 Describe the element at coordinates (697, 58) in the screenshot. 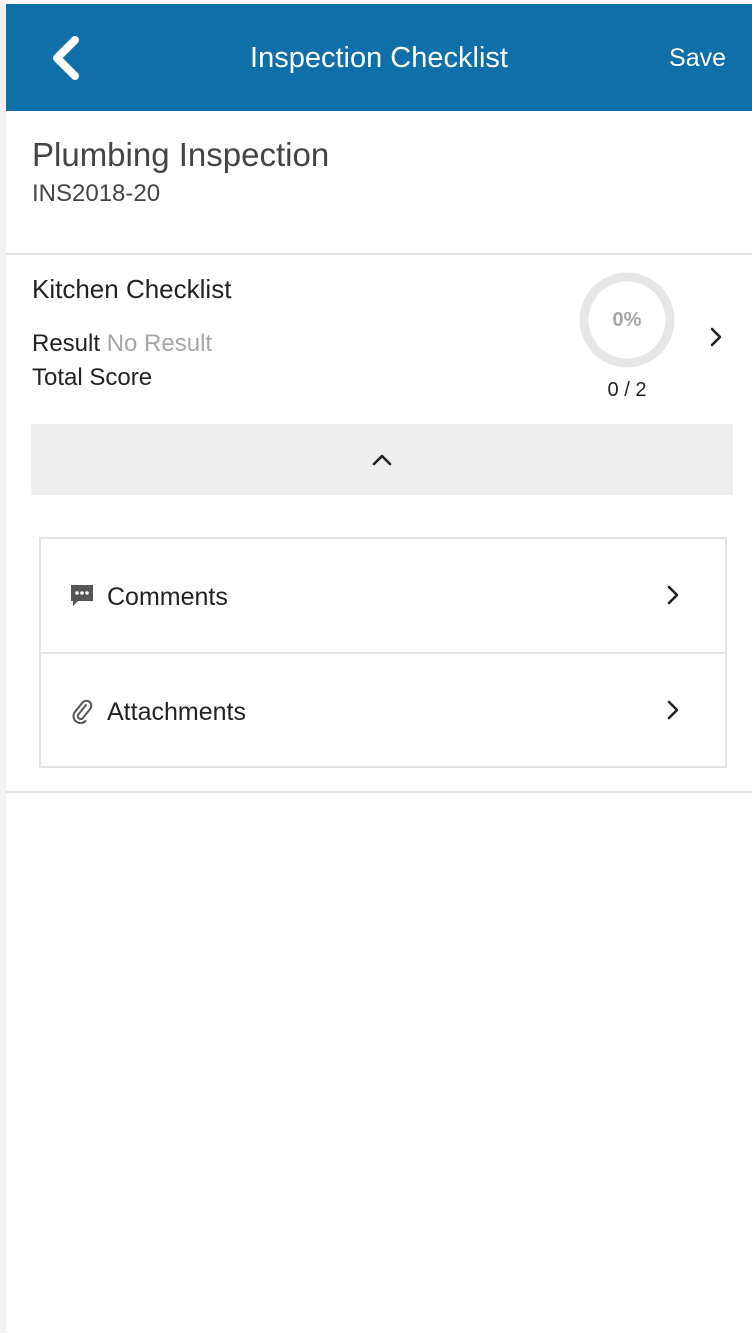

I see `save-button: Save` at that location.